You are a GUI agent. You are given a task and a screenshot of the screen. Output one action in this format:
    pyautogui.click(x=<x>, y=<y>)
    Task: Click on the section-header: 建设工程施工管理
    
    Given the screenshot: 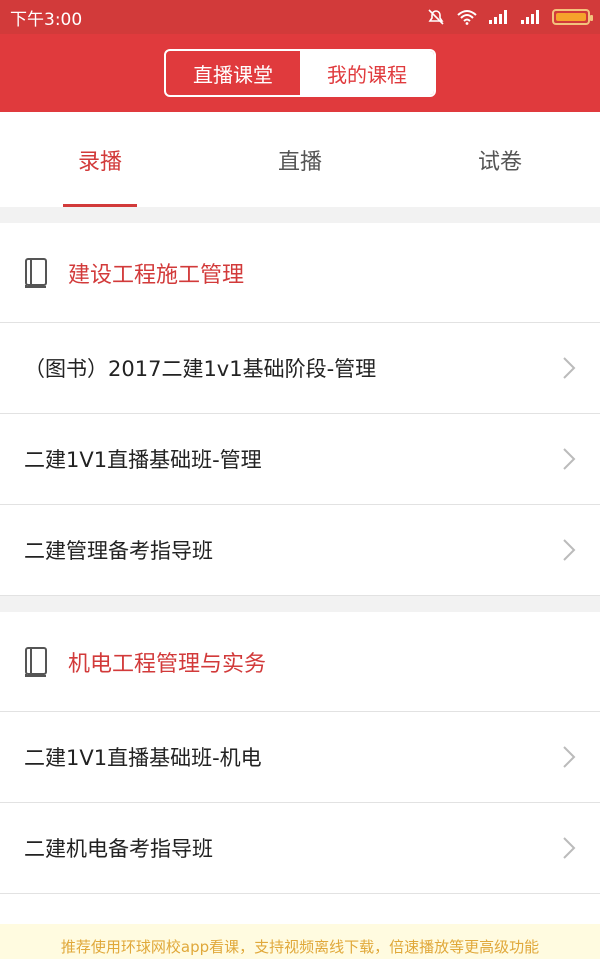 What is the action you would take?
    pyautogui.click(x=300, y=273)
    